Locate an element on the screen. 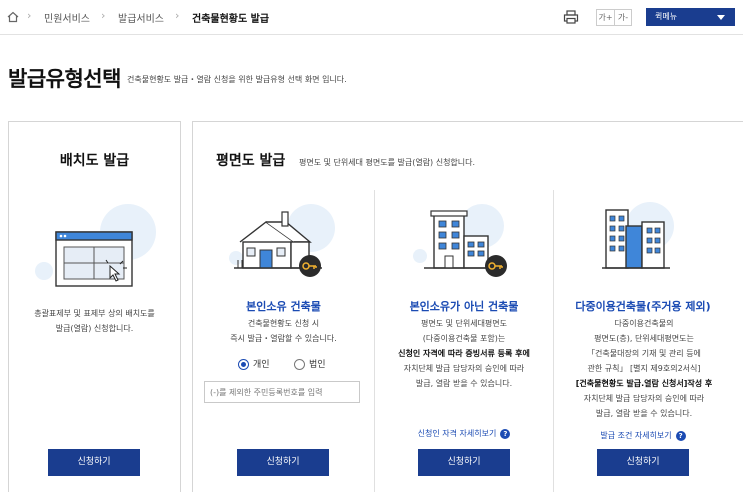  resident-number-input is located at coordinates (282, 392).